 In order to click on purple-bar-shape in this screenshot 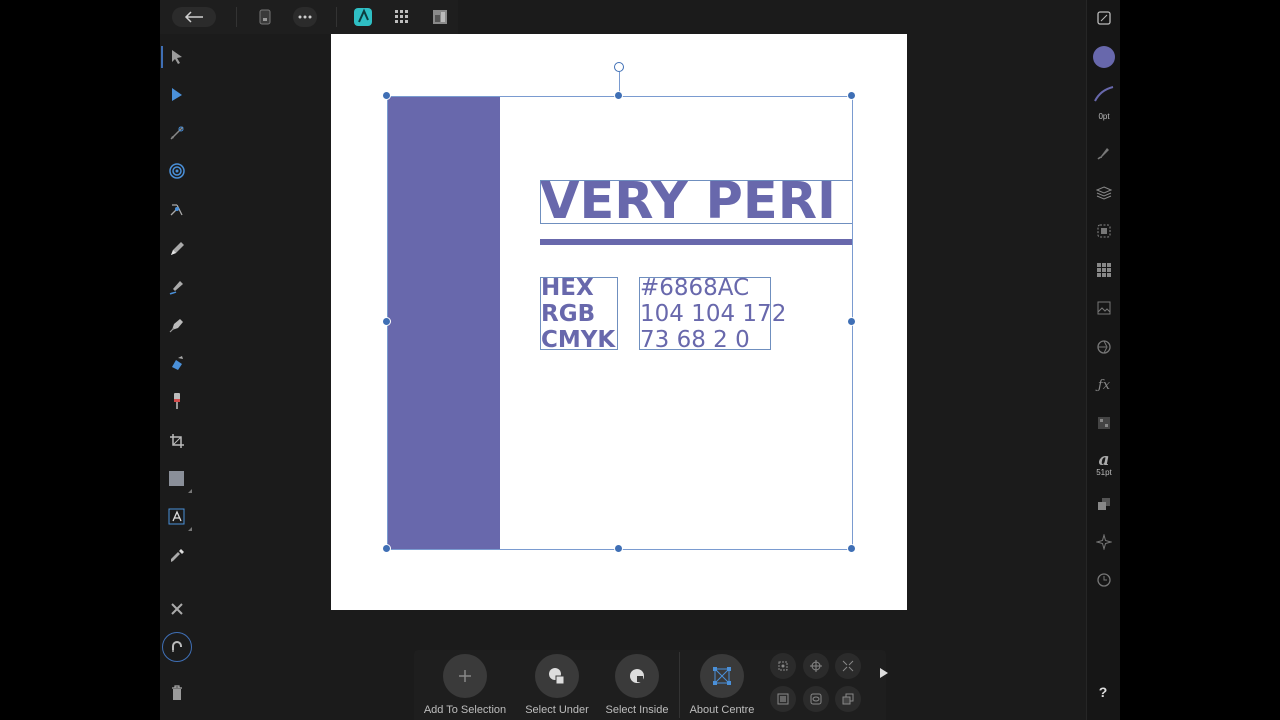, I will do `click(443, 322)`.